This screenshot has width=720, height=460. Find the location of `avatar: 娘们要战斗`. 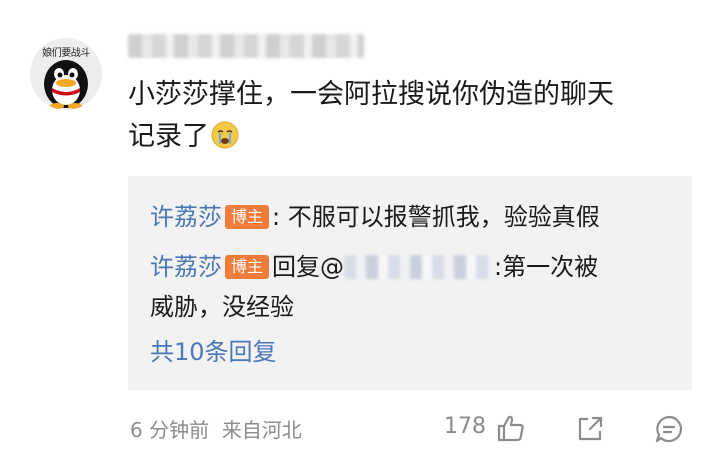

avatar: 娘们要战斗 is located at coordinates (66, 74).